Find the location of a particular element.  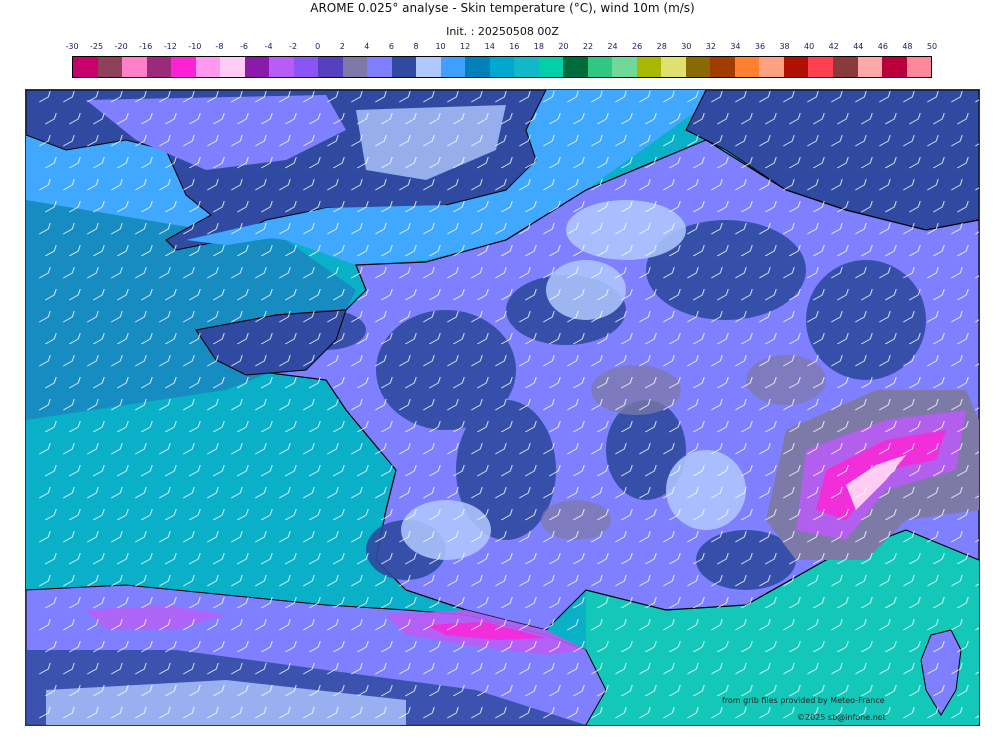

colorbar-tick-label: 34 is located at coordinates (735, 46).